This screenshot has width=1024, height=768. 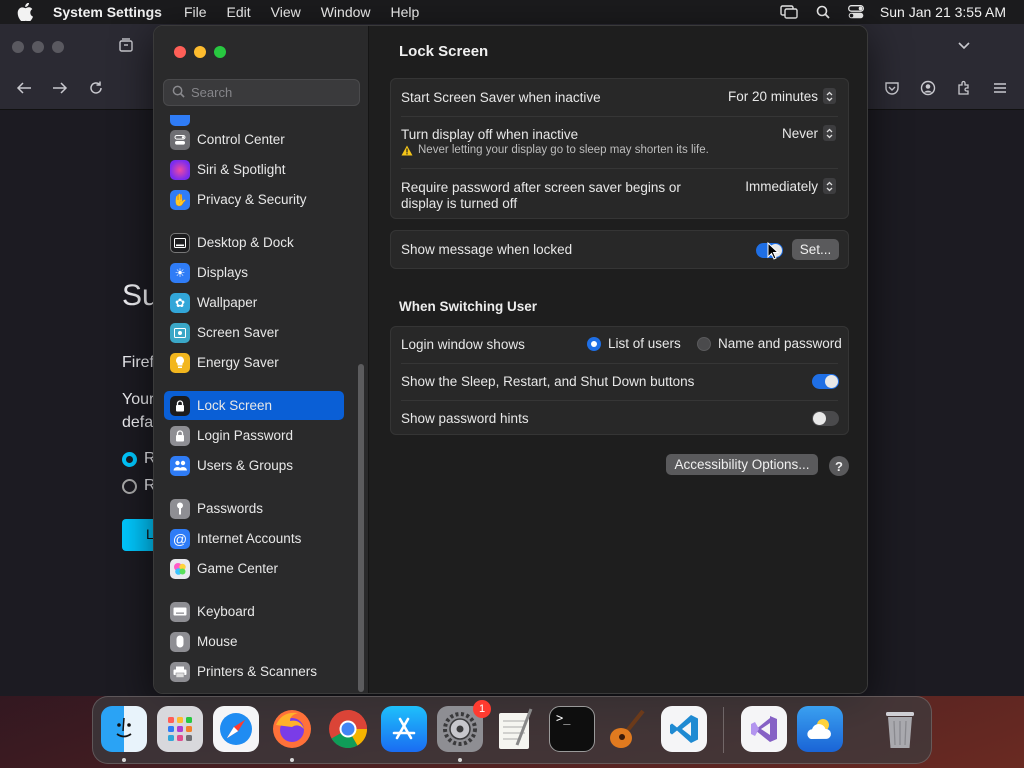 I want to click on password-hints-label: Show password hints, so click(x=465, y=418).